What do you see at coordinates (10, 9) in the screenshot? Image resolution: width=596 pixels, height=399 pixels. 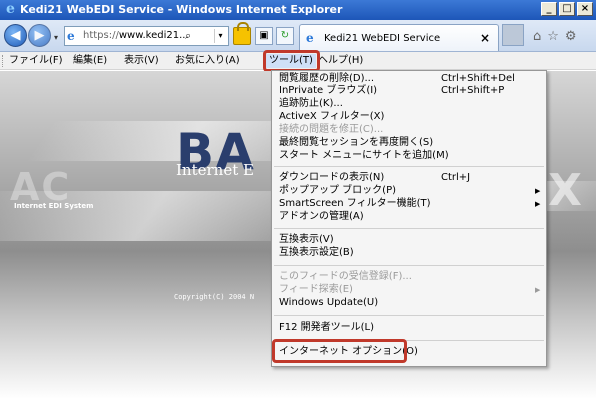 I see `ie-logo-icon: e` at bounding box center [10, 9].